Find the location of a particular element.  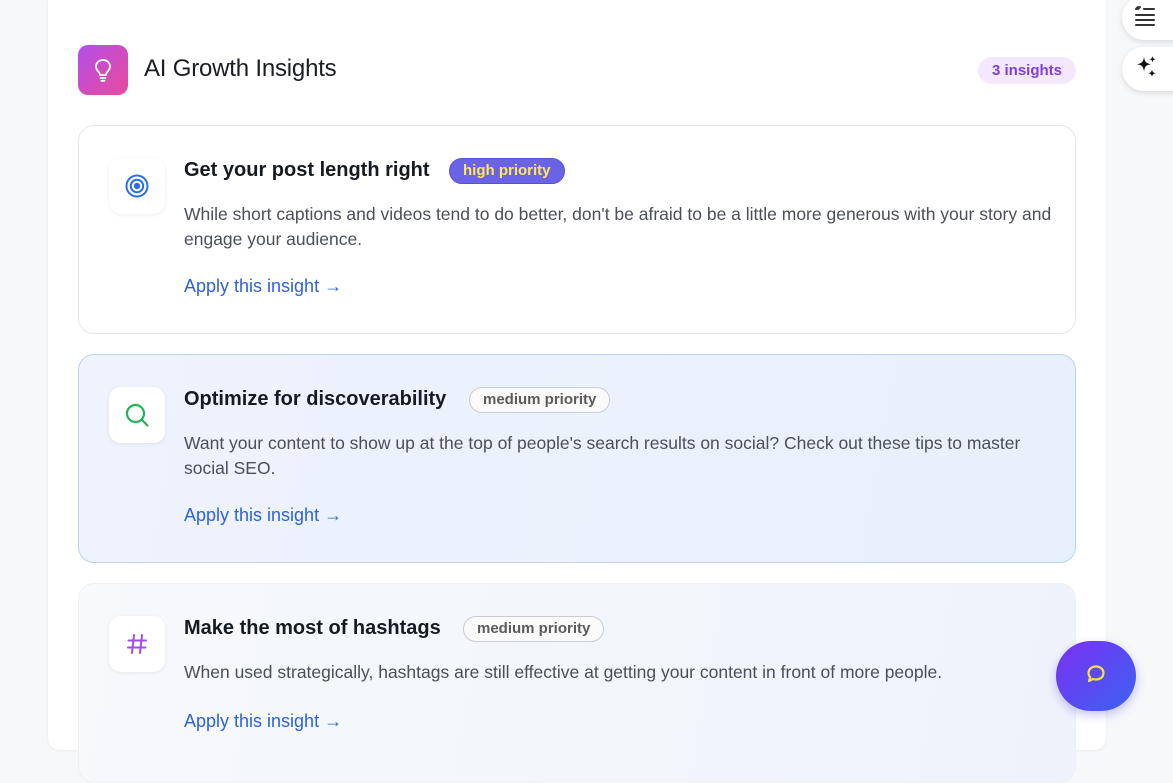

lightbulb-icon is located at coordinates (103, 70).